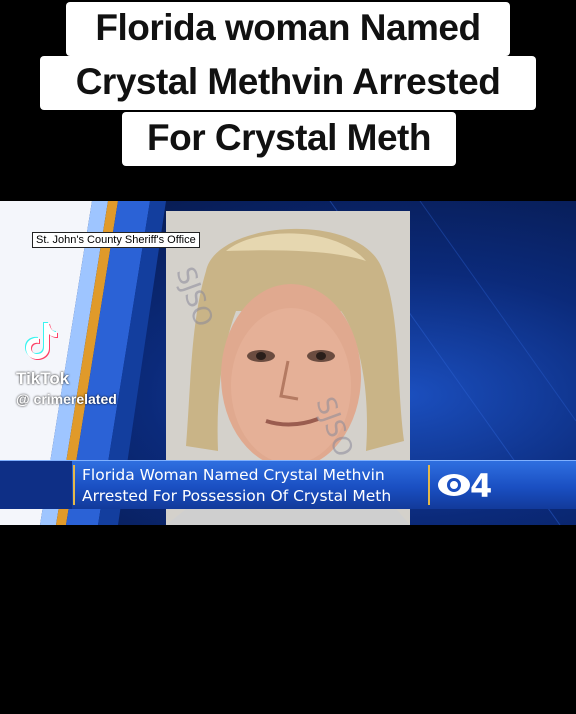 The height and width of the screenshot is (714, 576). I want to click on source-credit-label: St. John's County Sheriff's Office, so click(116, 240).